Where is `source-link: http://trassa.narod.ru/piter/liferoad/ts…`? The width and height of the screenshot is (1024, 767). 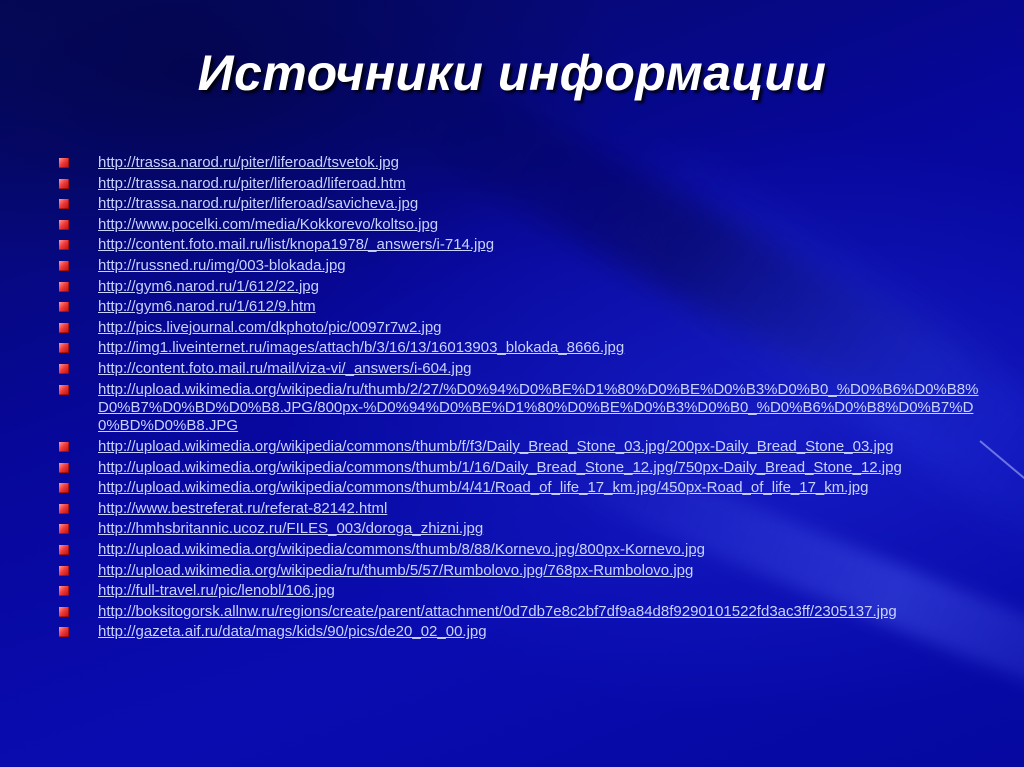 source-link: http://trassa.narod.ru/piter/liferoad/ts… is located at coordinates (248, 162).